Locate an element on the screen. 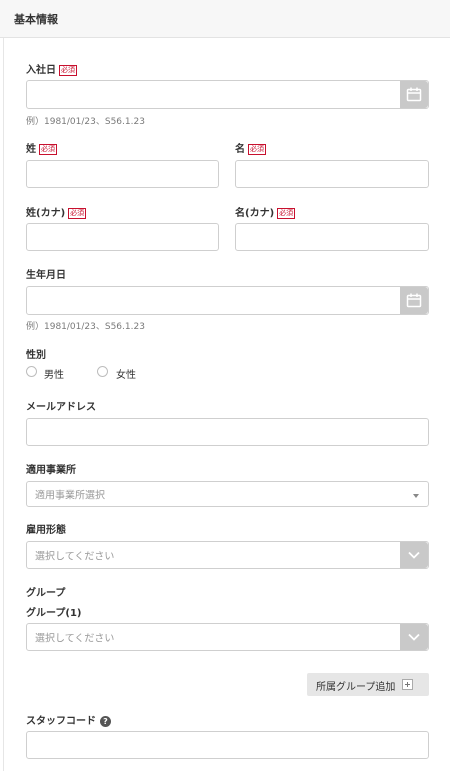  hire-date-calendar-button is located at coordinates (414, 94).